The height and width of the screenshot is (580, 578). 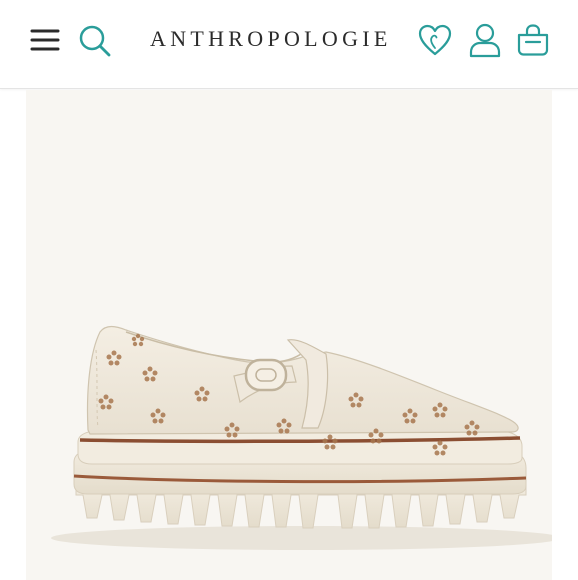 What do you see at coordinates (95, 41) in the screenshot?
I see `search-icon` at bounding box center [95, 41].